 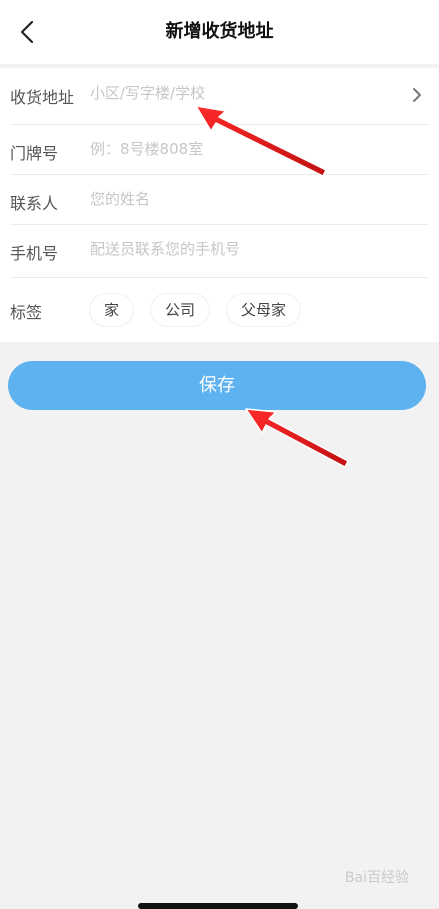 What do you see at coordinates (297, 438) in the screenshot?
I see `annotation-arrow-icon` at bounding box center [297, 438].